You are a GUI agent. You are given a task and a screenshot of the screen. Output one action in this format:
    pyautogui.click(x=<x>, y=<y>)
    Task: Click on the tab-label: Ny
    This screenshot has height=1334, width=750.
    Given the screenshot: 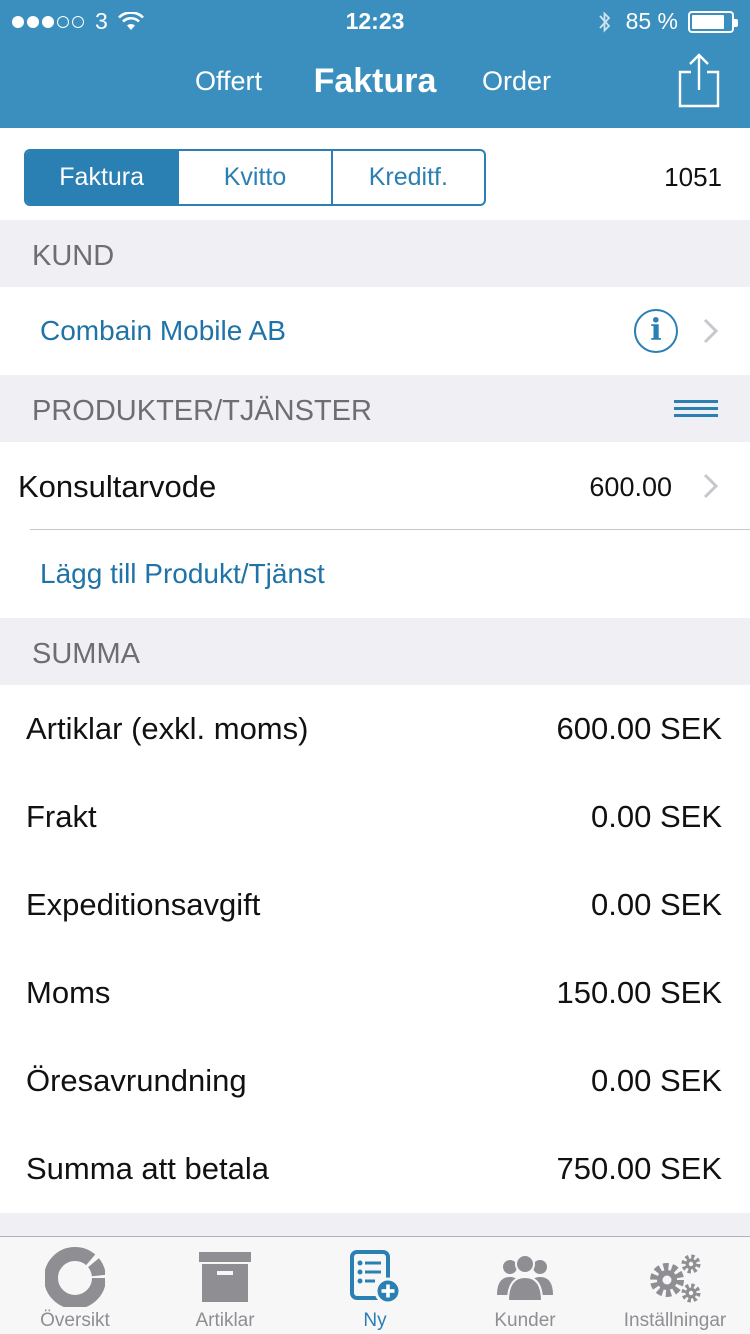 What is the action you would take?
    pyautogui.click(x=375, y=1320)
    